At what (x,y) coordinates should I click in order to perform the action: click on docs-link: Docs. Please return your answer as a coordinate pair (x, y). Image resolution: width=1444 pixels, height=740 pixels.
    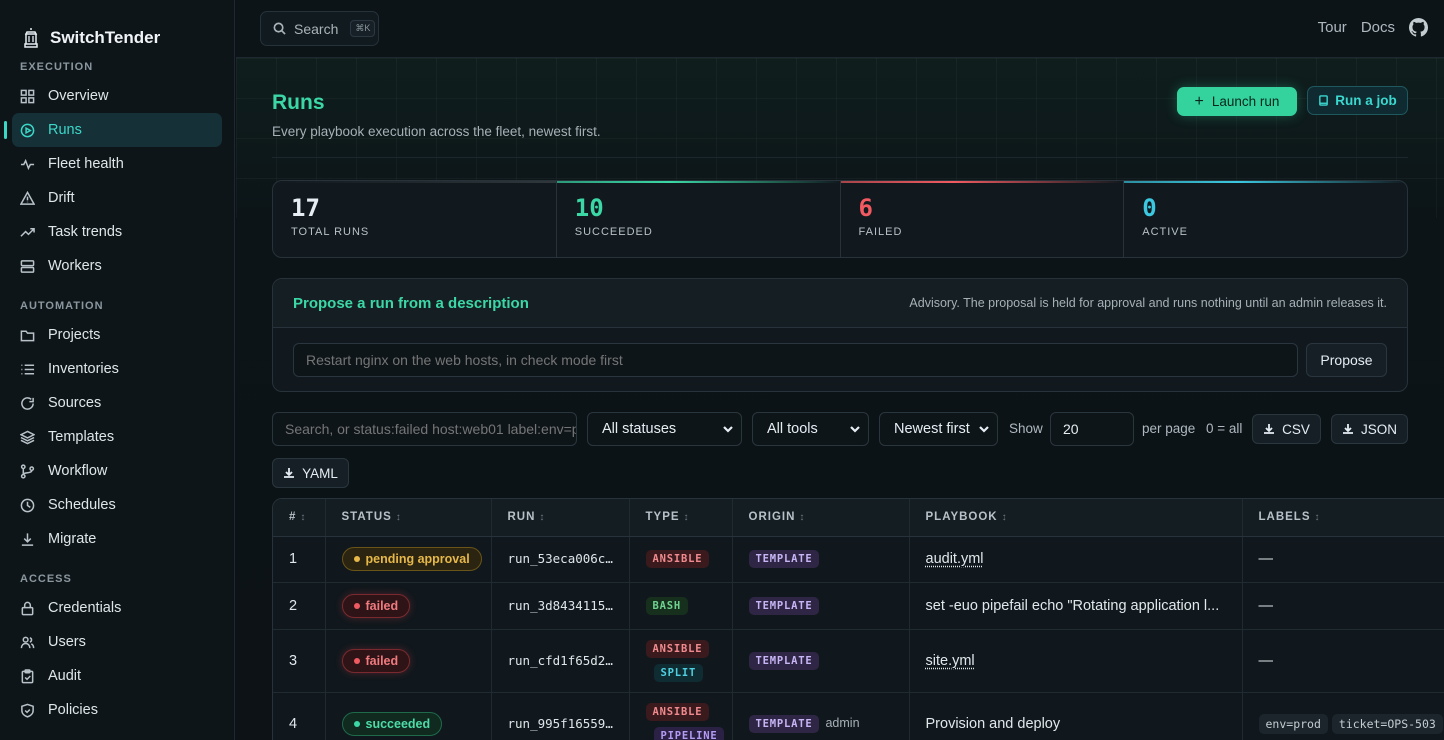
    Looking at the image, I should click on (1378, 27).